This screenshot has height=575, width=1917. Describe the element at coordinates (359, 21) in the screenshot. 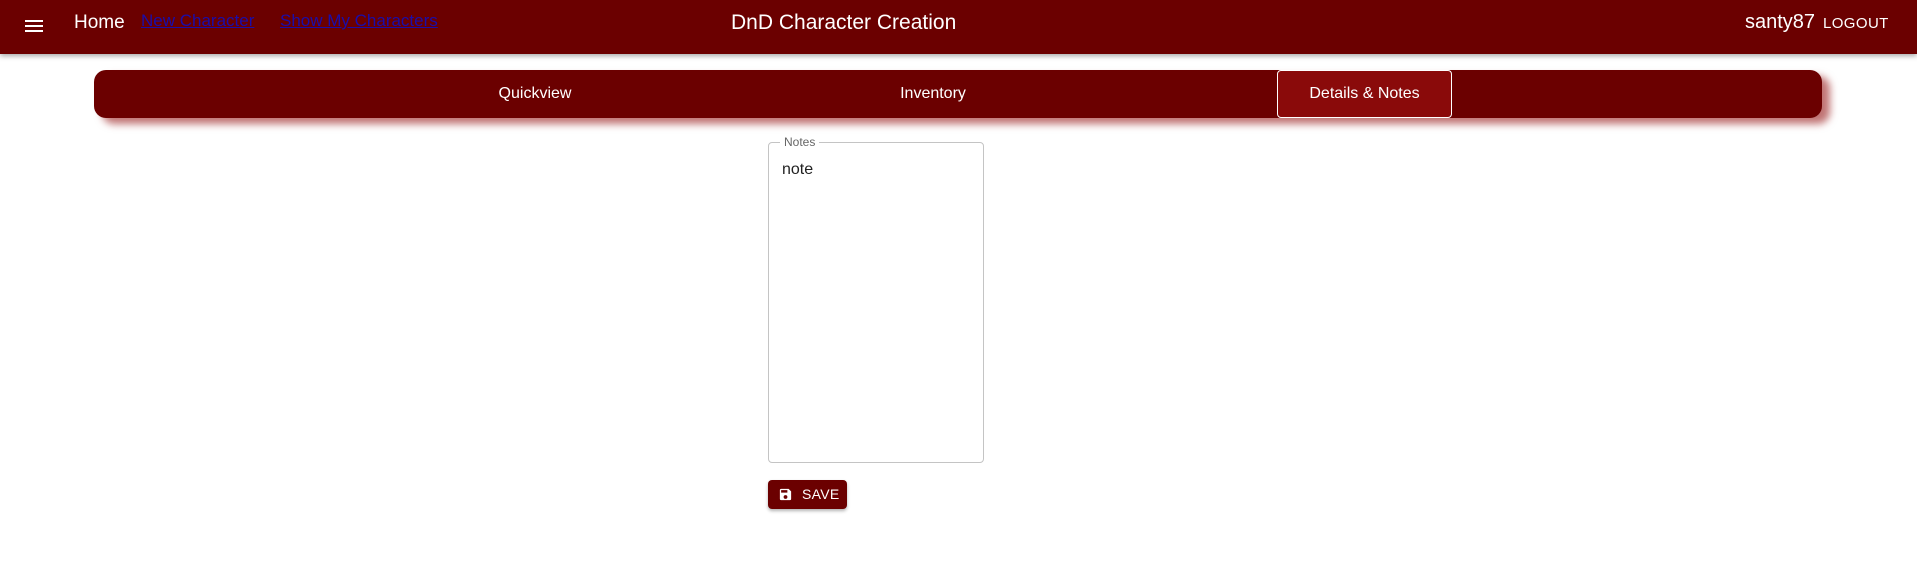

I see `show-my-characters-link: Show My Characters` at that location.